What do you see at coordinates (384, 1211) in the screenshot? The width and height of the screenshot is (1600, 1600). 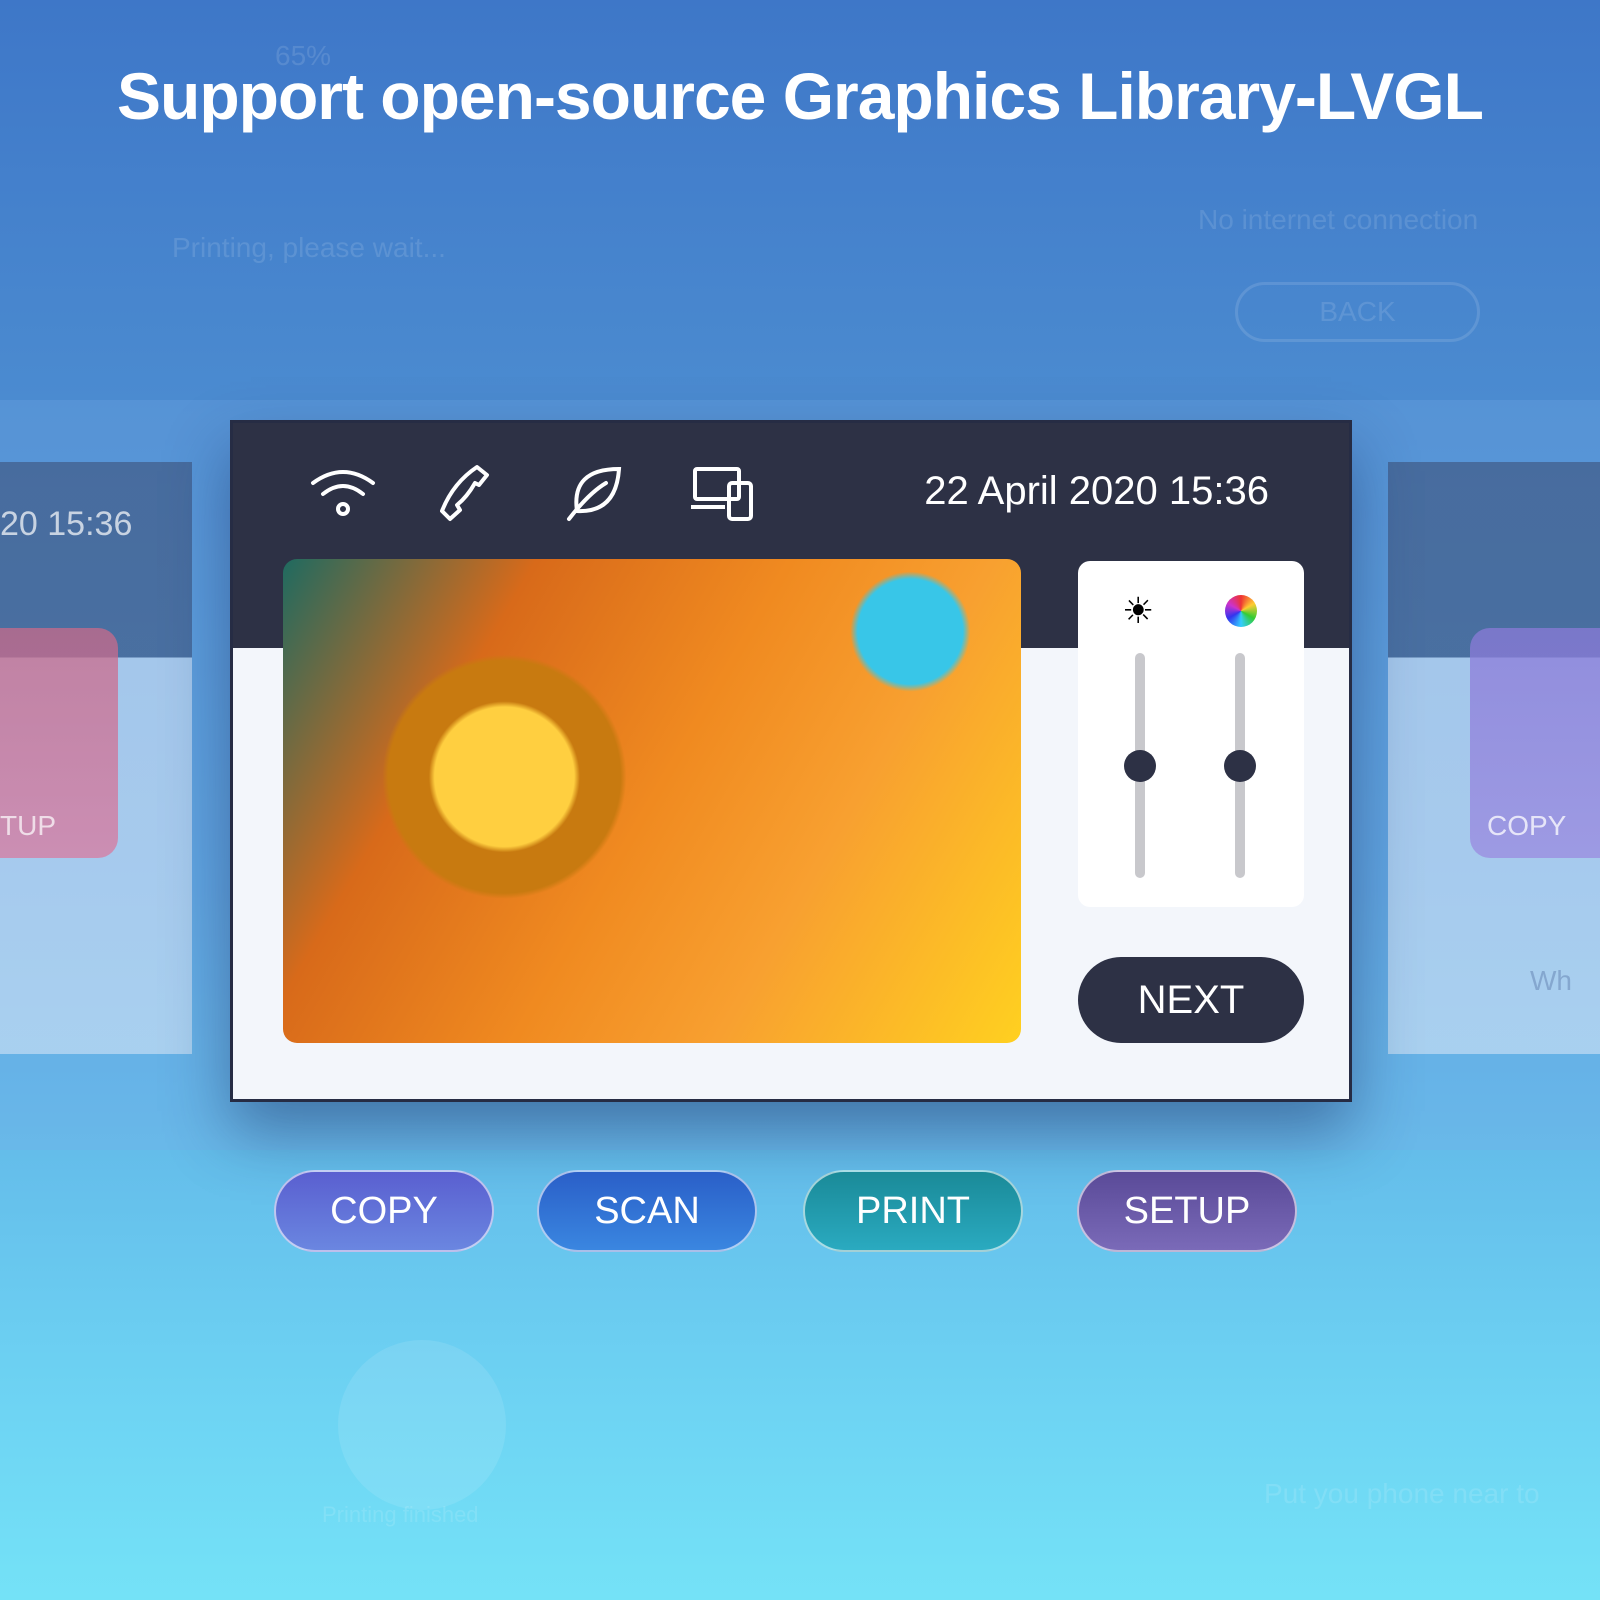 I see `copy-button: COPY` at bounding box center [384, 1211].